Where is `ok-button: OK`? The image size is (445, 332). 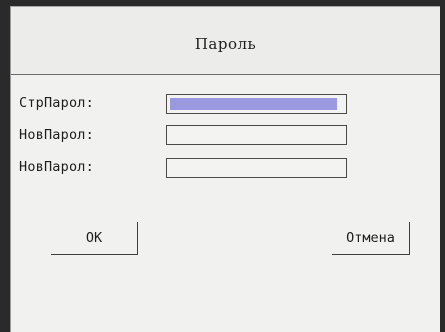
ok-button: OK is located at coordinates (94, 238).